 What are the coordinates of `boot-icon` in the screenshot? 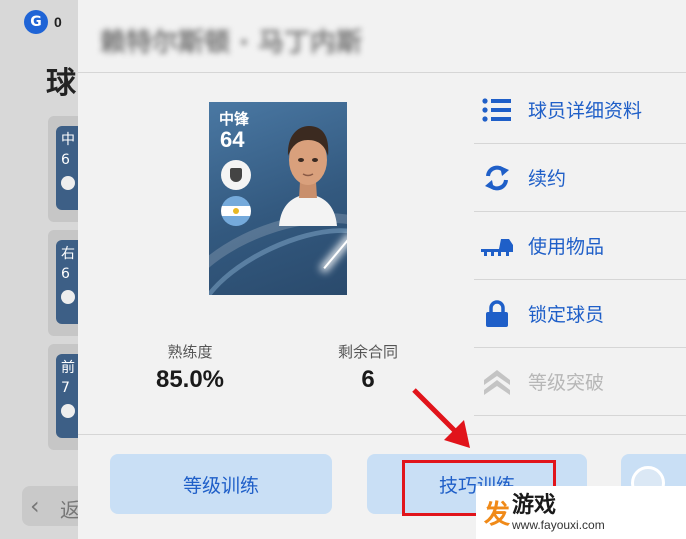 It's located at (497, 245).